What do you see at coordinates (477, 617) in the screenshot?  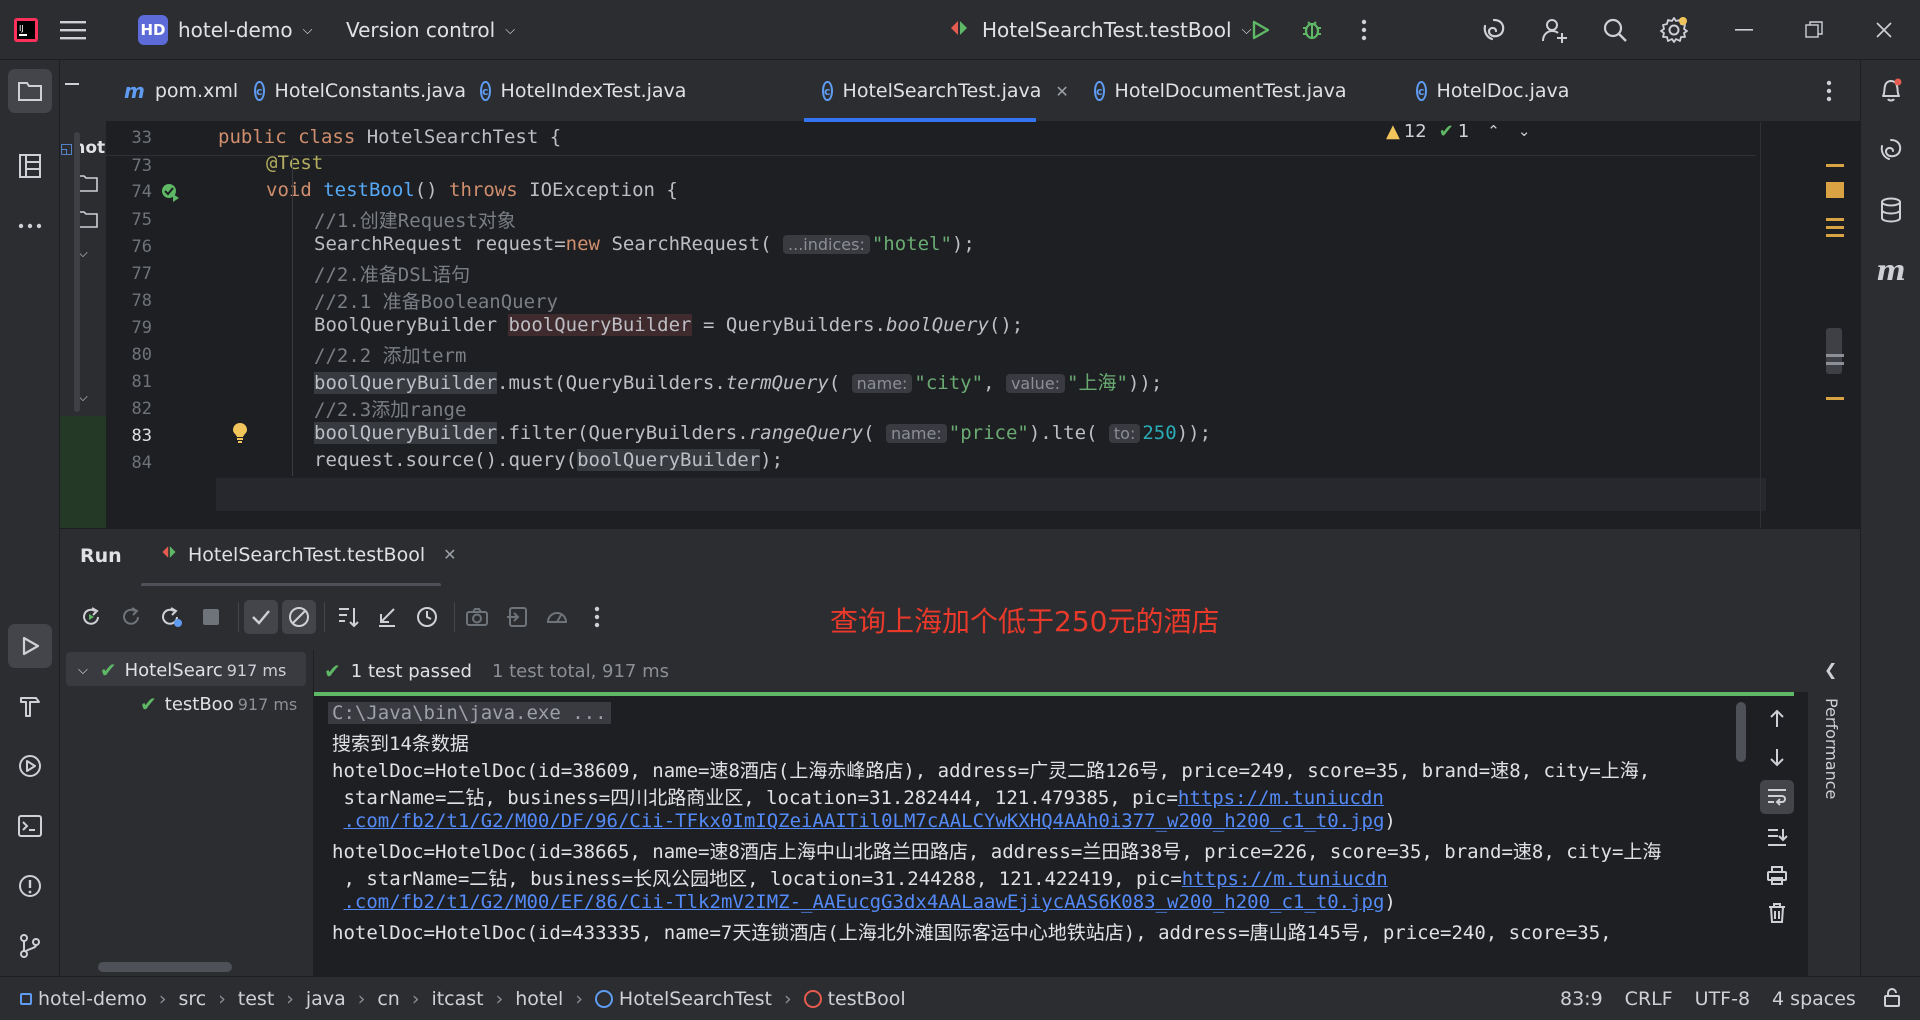 I see `camera-icon` at bounding box center [477, 617].